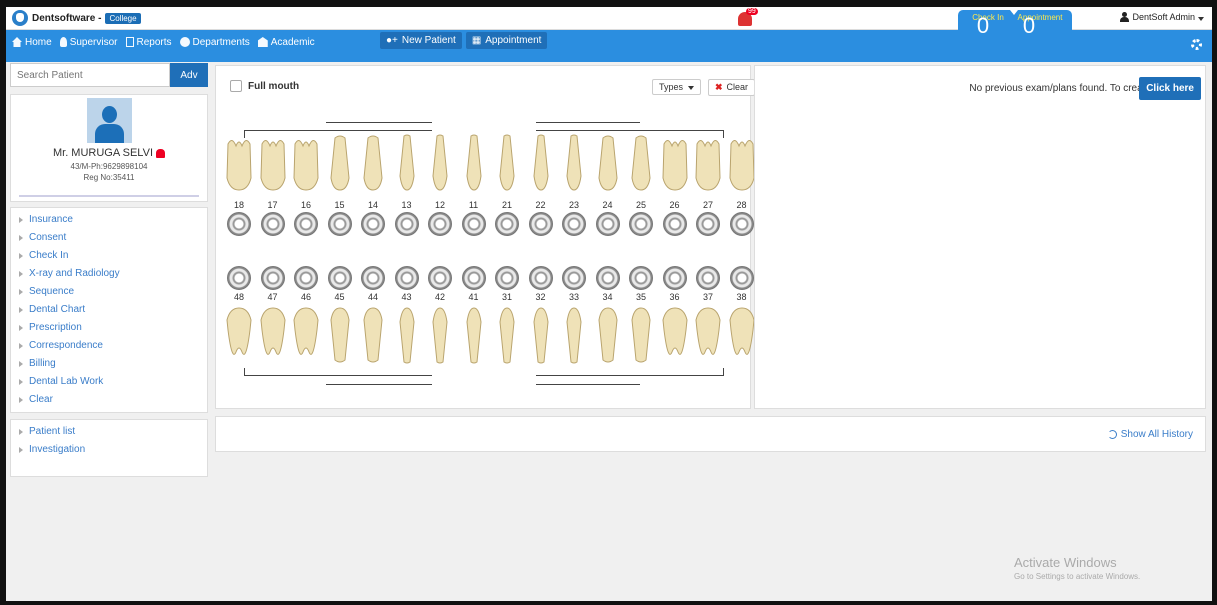 The width and height of the screenshot is (1217, 605). Describe the element at coordinates (421, 40) in the screenshot. I see `new-patient-button: ●+ New Patient` at that location.